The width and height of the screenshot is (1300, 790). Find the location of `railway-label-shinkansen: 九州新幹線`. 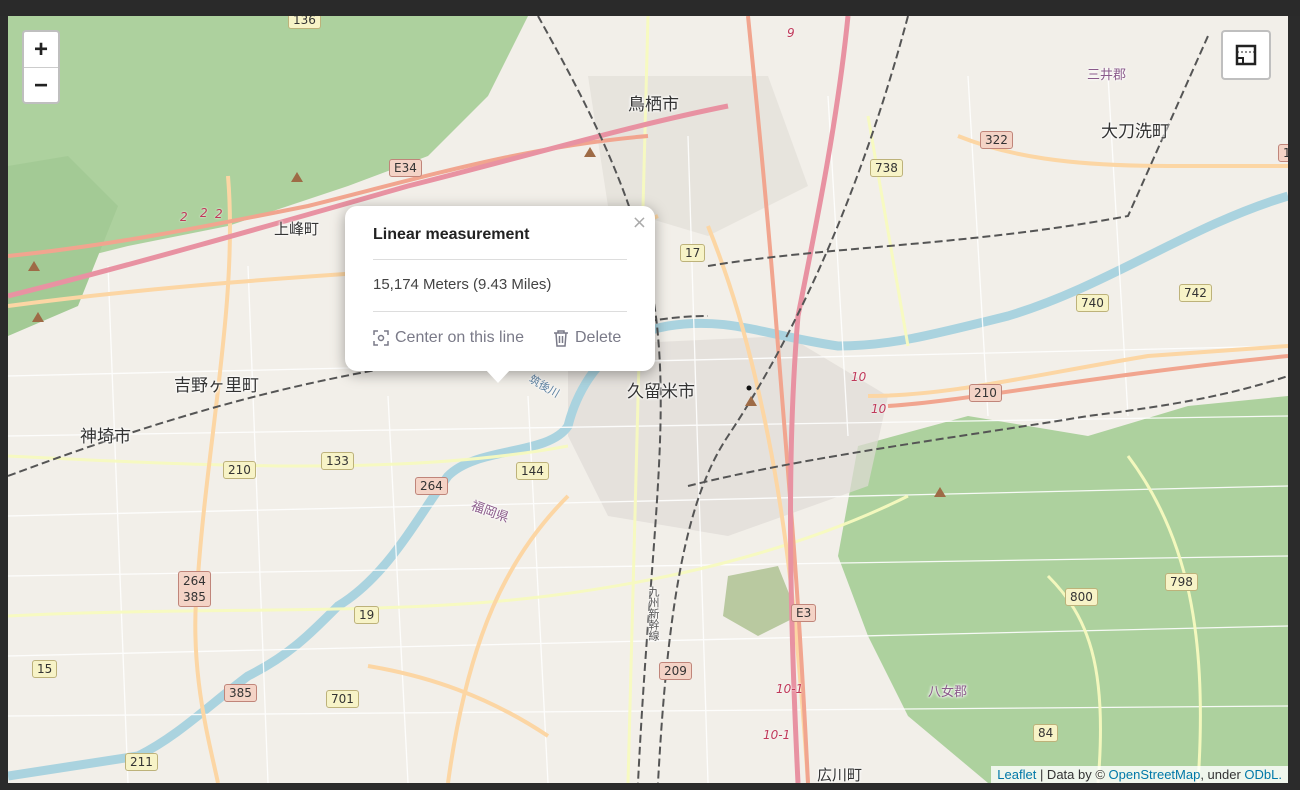

railway-label-shinkansen: 九州新幹線 is located at coordinates (653, 613).